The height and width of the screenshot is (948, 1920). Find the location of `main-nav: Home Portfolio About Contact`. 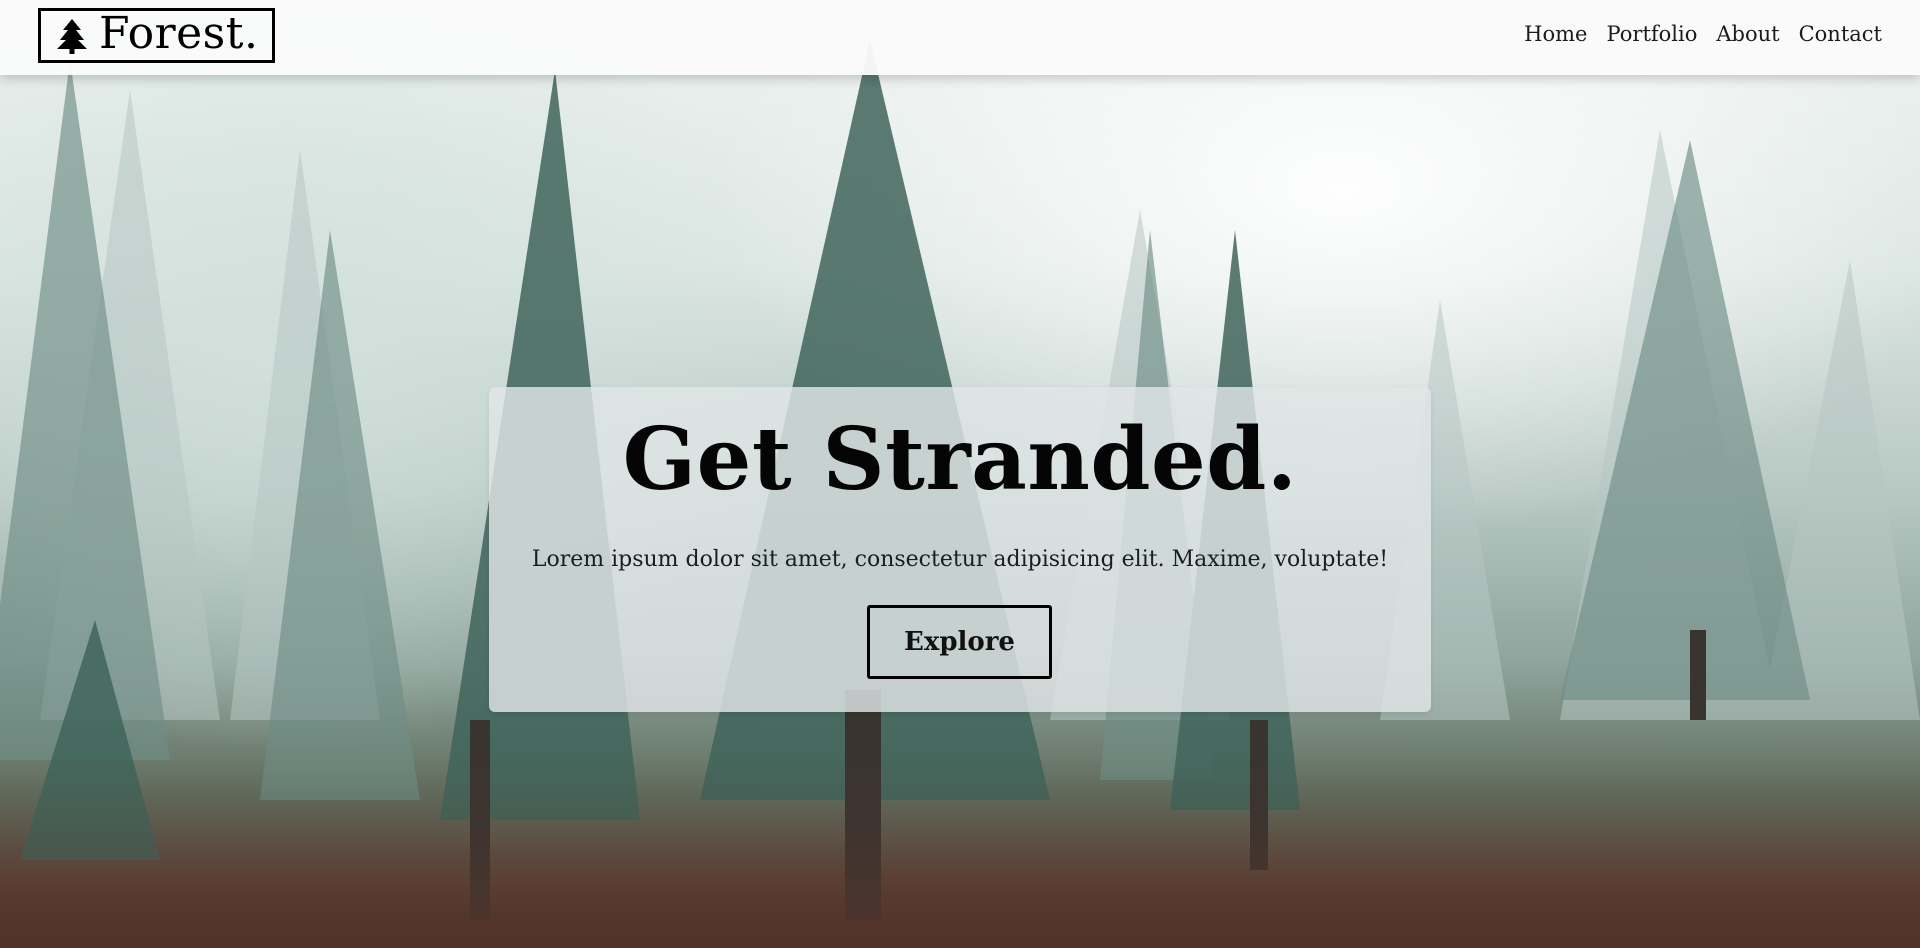

main-nav: Home Portfolio About Contact is located at coordinates (1703, 34).